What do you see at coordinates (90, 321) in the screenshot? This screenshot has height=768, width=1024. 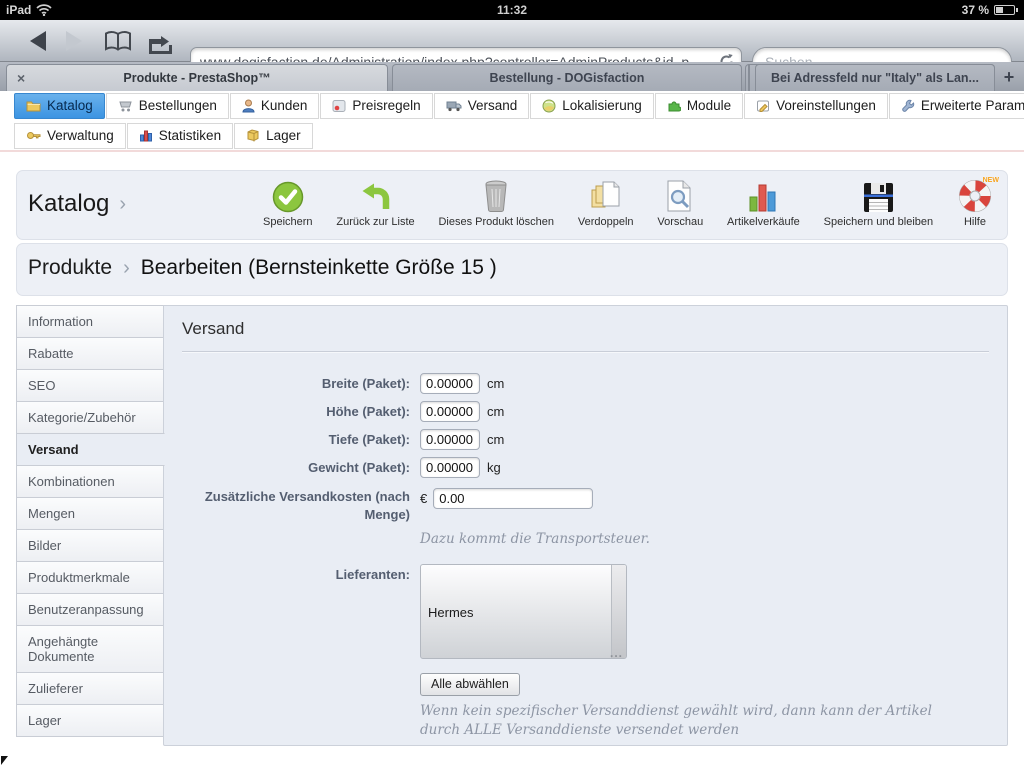 I see `tab-information: Information` at bounding box center [90, 321].